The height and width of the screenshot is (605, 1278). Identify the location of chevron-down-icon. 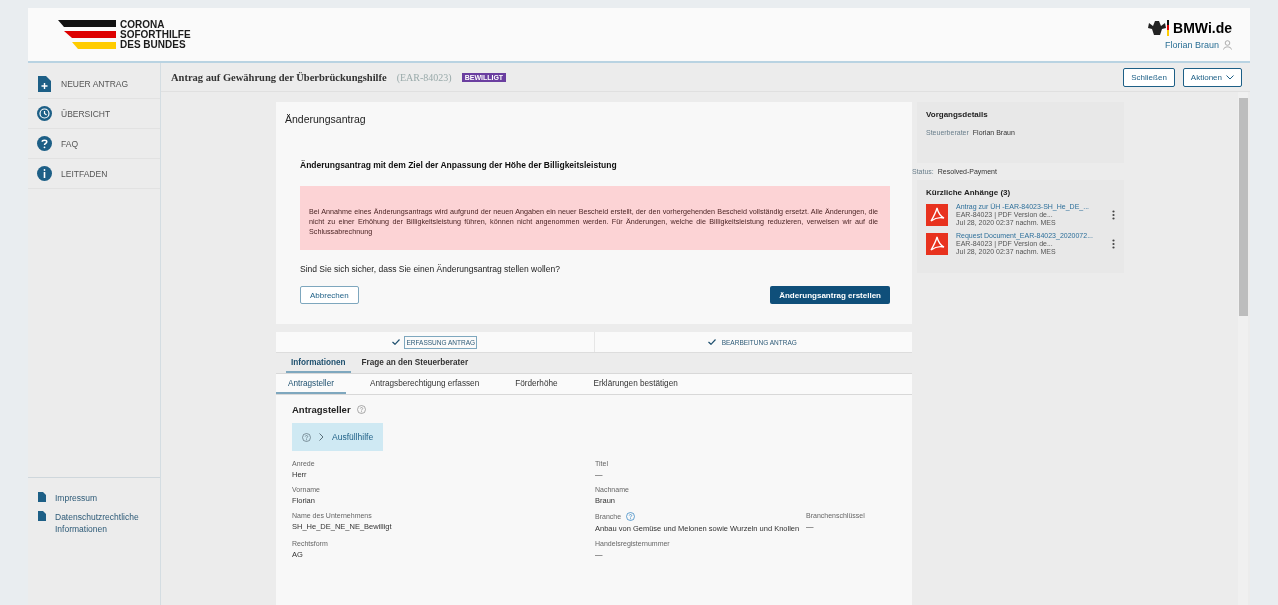
(1230, 77).